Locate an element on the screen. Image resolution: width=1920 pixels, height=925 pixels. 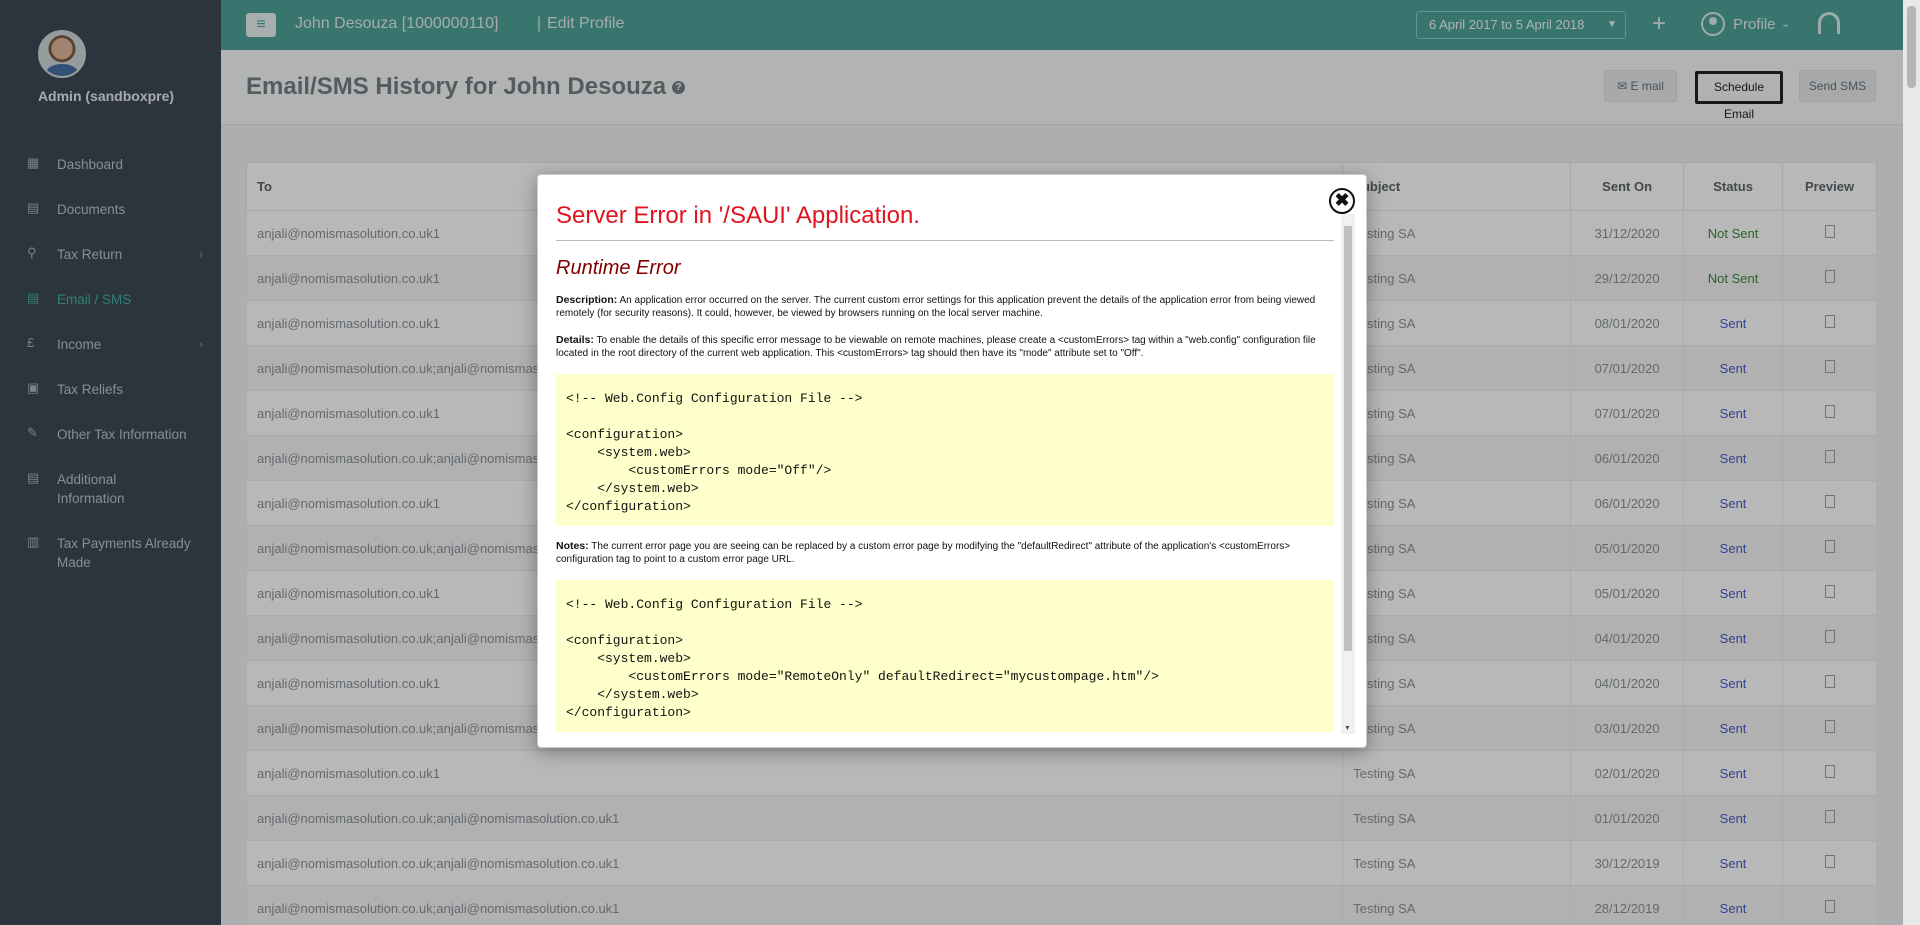
error-title: Server Error in '/SAUI' Application. is located at coordinates (945, 221).